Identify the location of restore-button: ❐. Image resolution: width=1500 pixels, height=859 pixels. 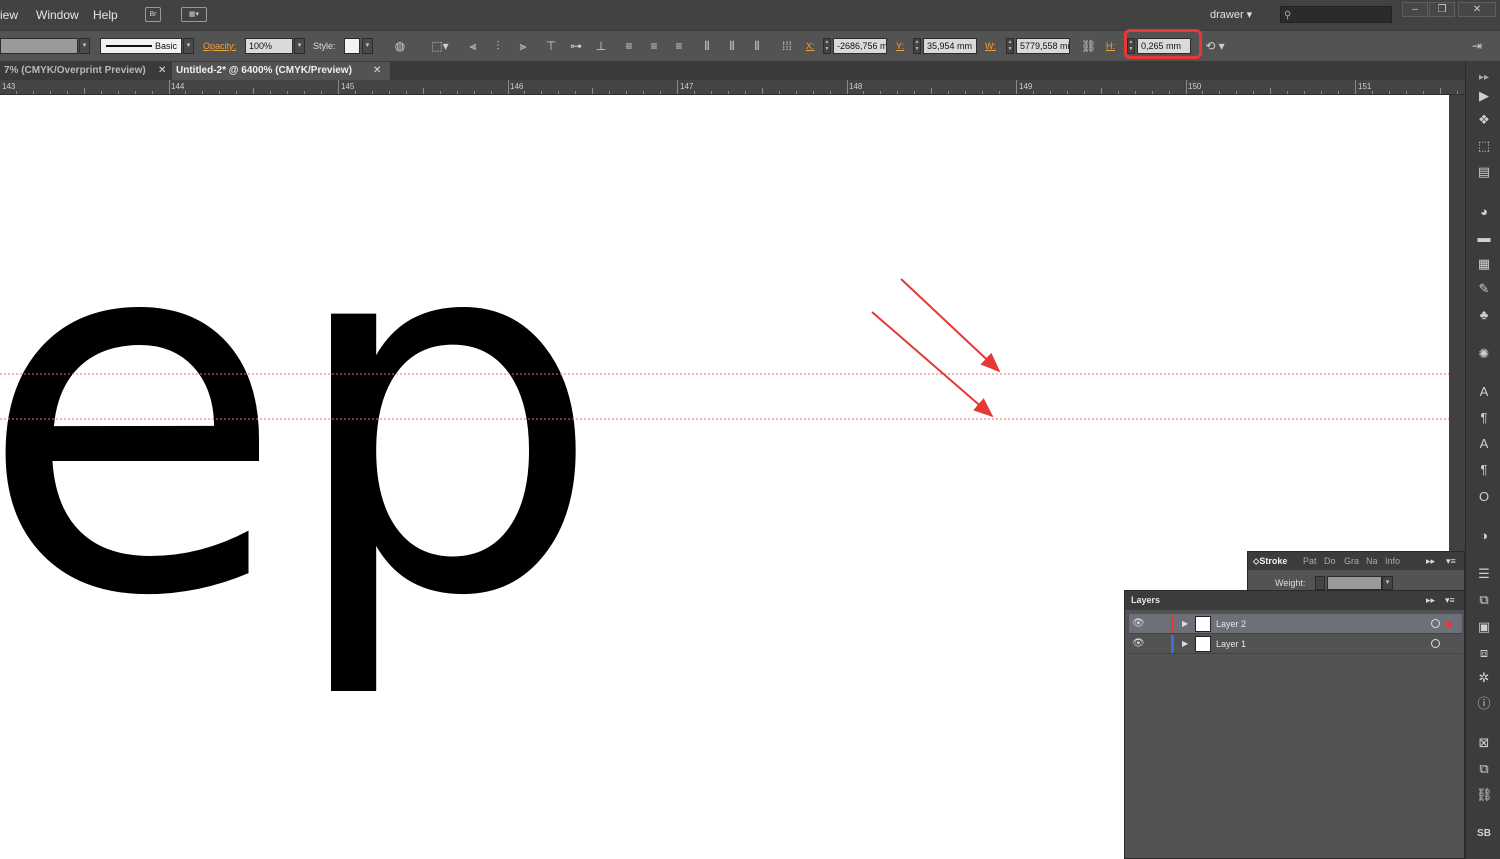
(1442, 9).